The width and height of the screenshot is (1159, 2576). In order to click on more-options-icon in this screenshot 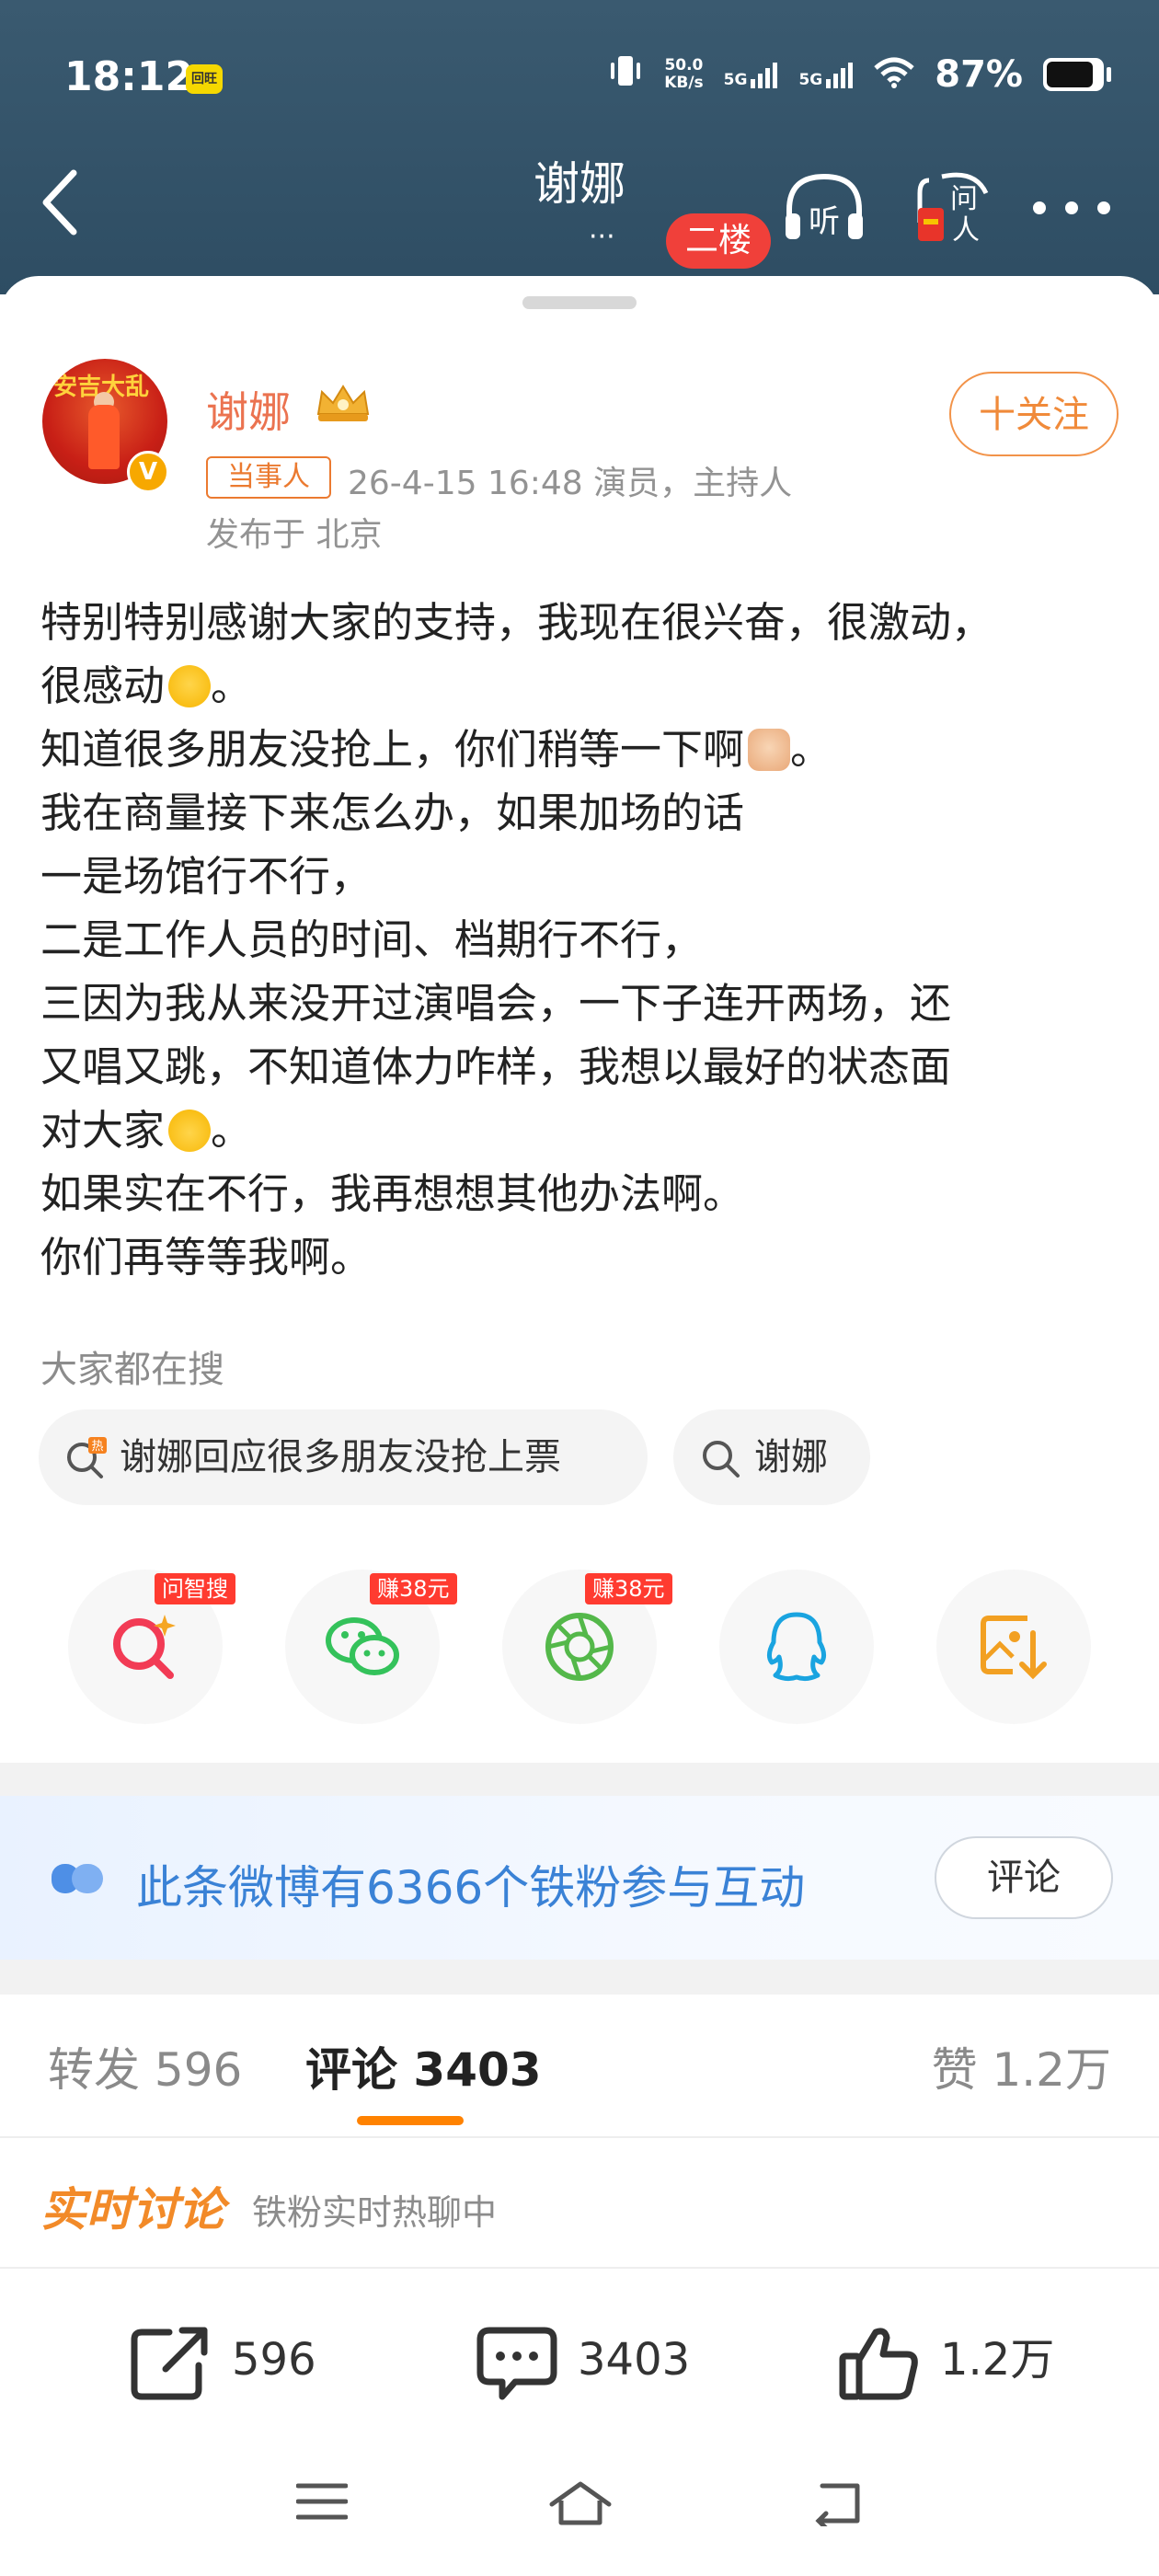, I will do `click(1071, 198)`.